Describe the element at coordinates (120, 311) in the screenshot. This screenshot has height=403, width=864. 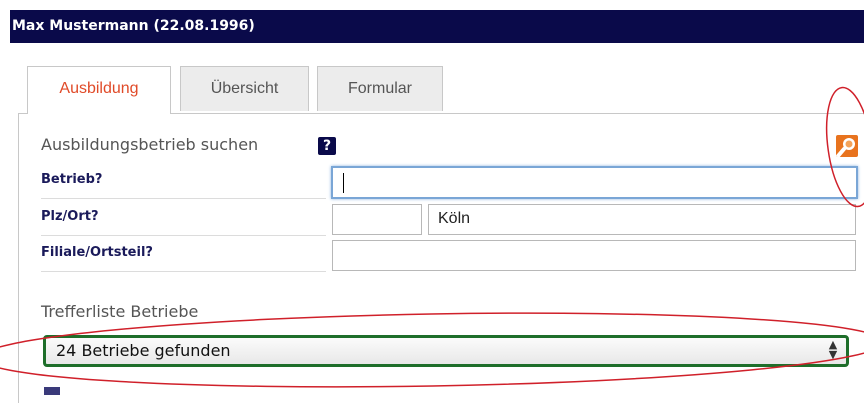
I see `results-label: Trefferliste Betriebe` at that location.